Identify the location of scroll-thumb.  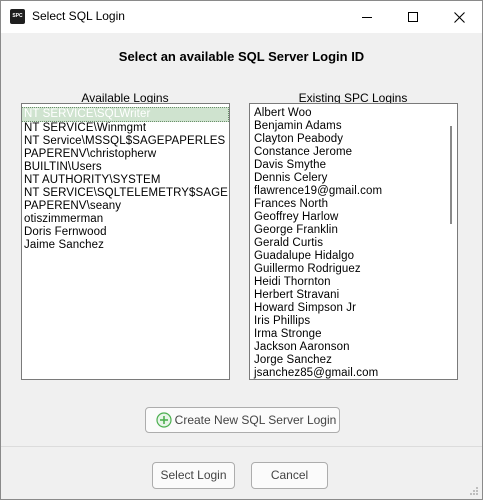
(451, 175).